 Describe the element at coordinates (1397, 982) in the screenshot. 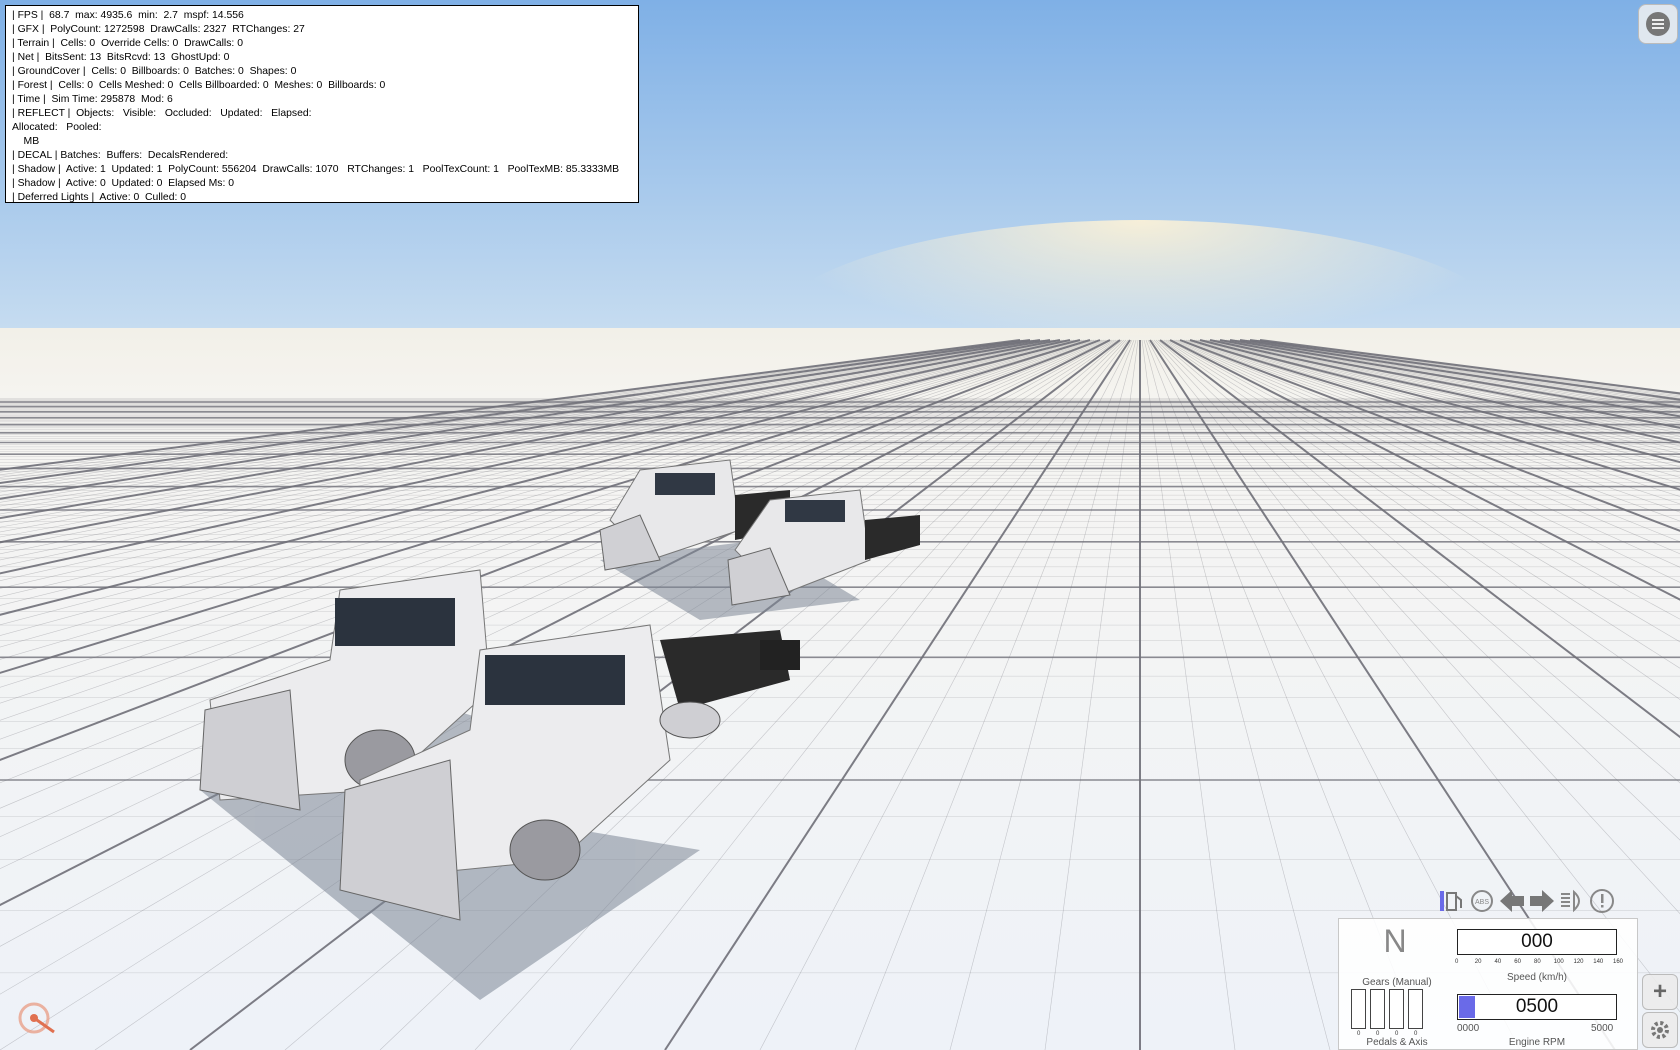

I see `gears-label: Gears (Manual)` at that location.